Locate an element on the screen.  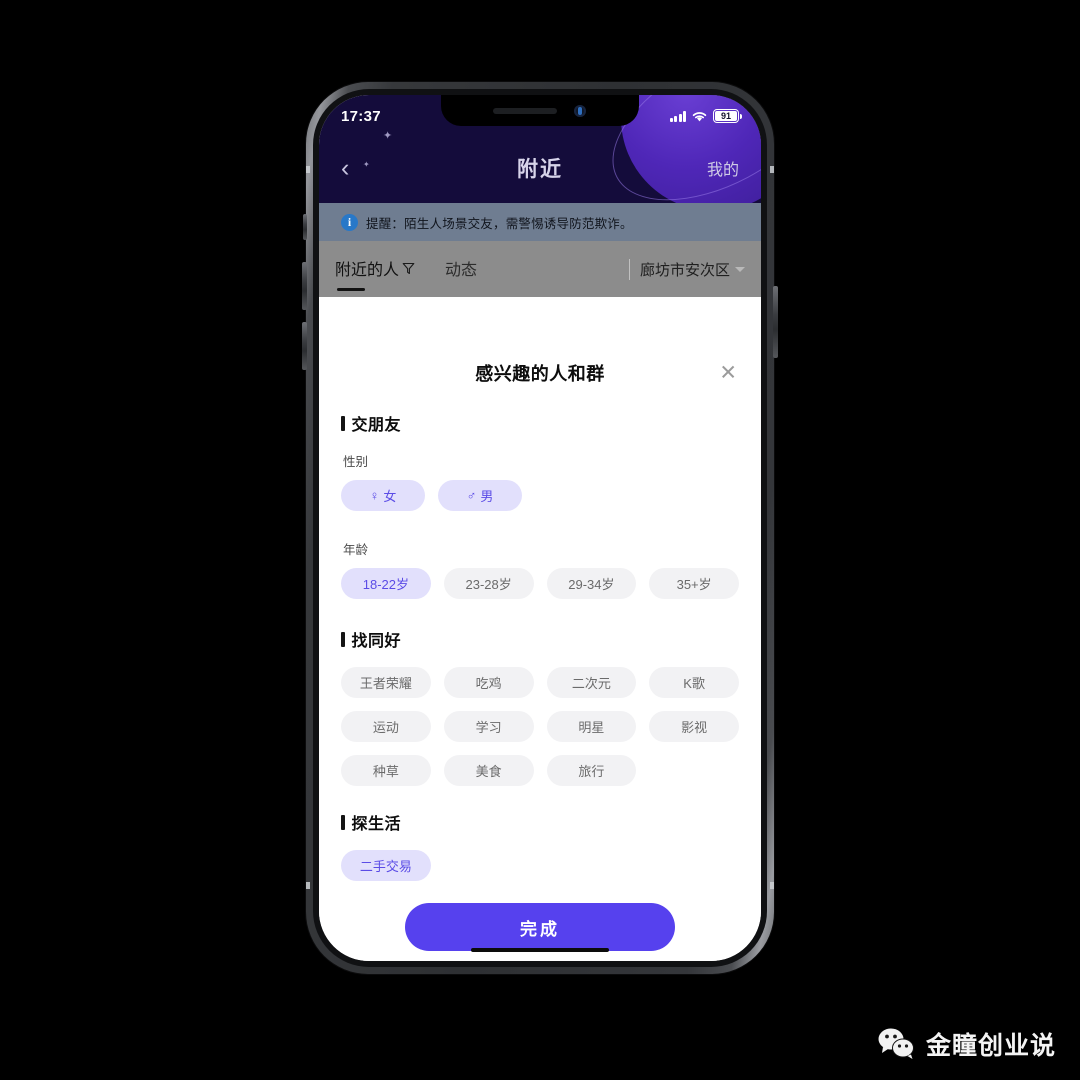
done-button-wrapper: 完成 is located at coordinates (540, 927).